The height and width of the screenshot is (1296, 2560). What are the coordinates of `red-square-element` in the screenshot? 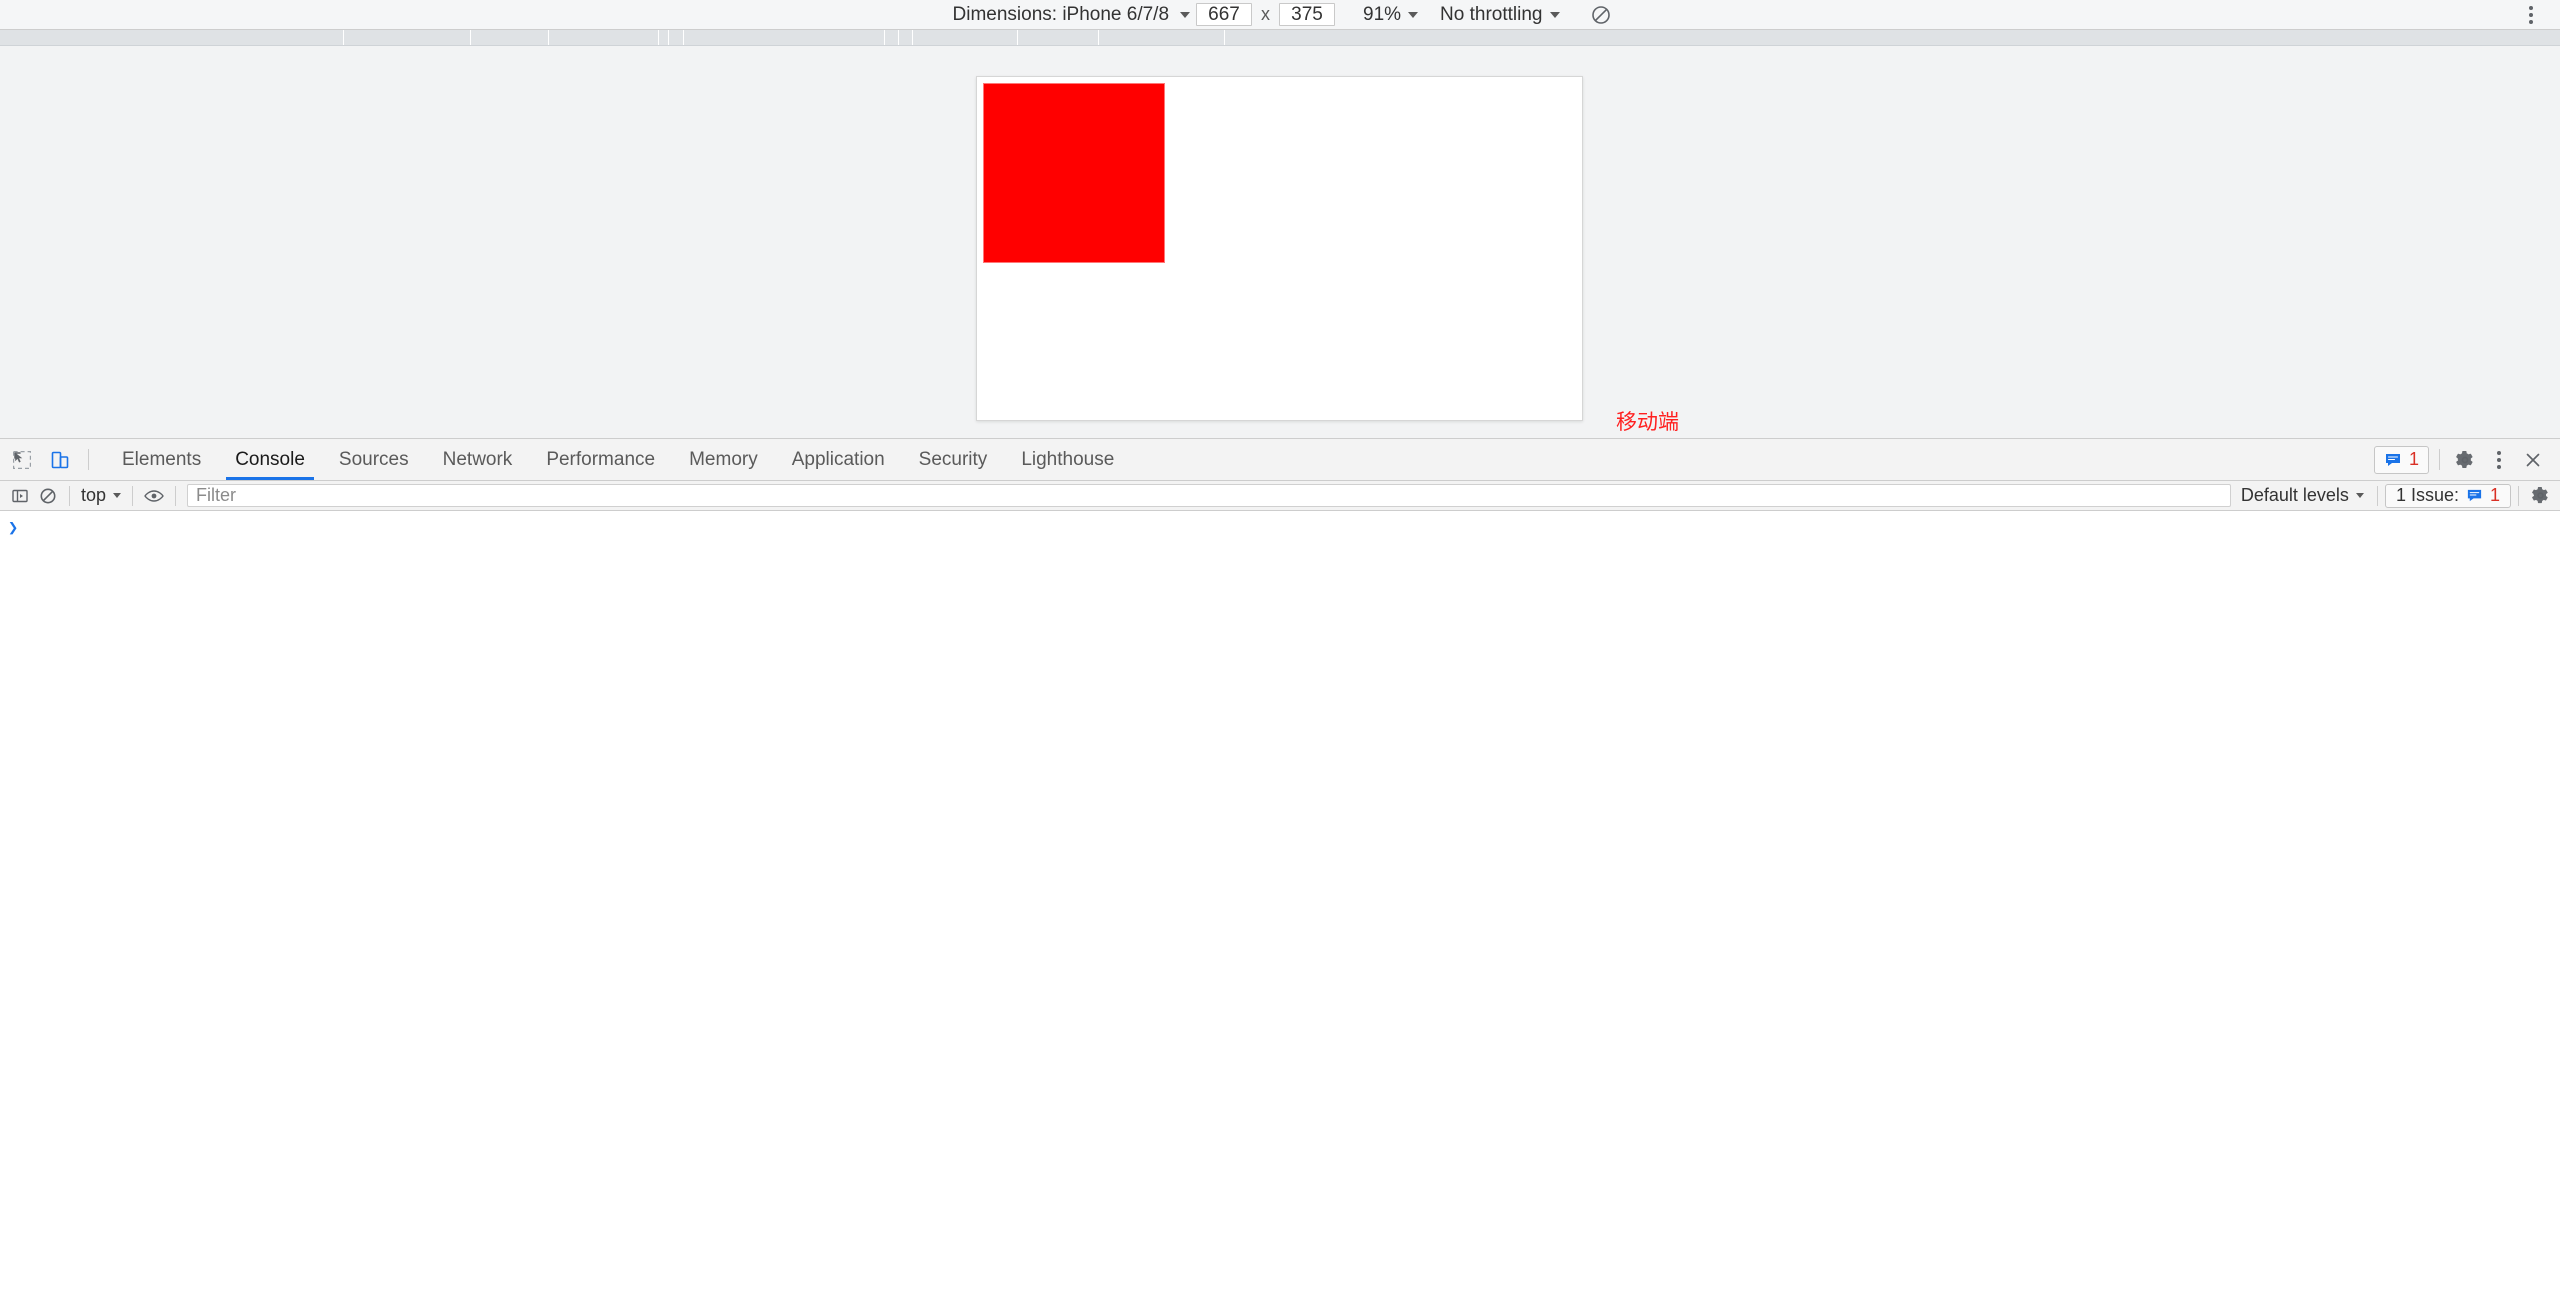 It's located at (1074, 173).